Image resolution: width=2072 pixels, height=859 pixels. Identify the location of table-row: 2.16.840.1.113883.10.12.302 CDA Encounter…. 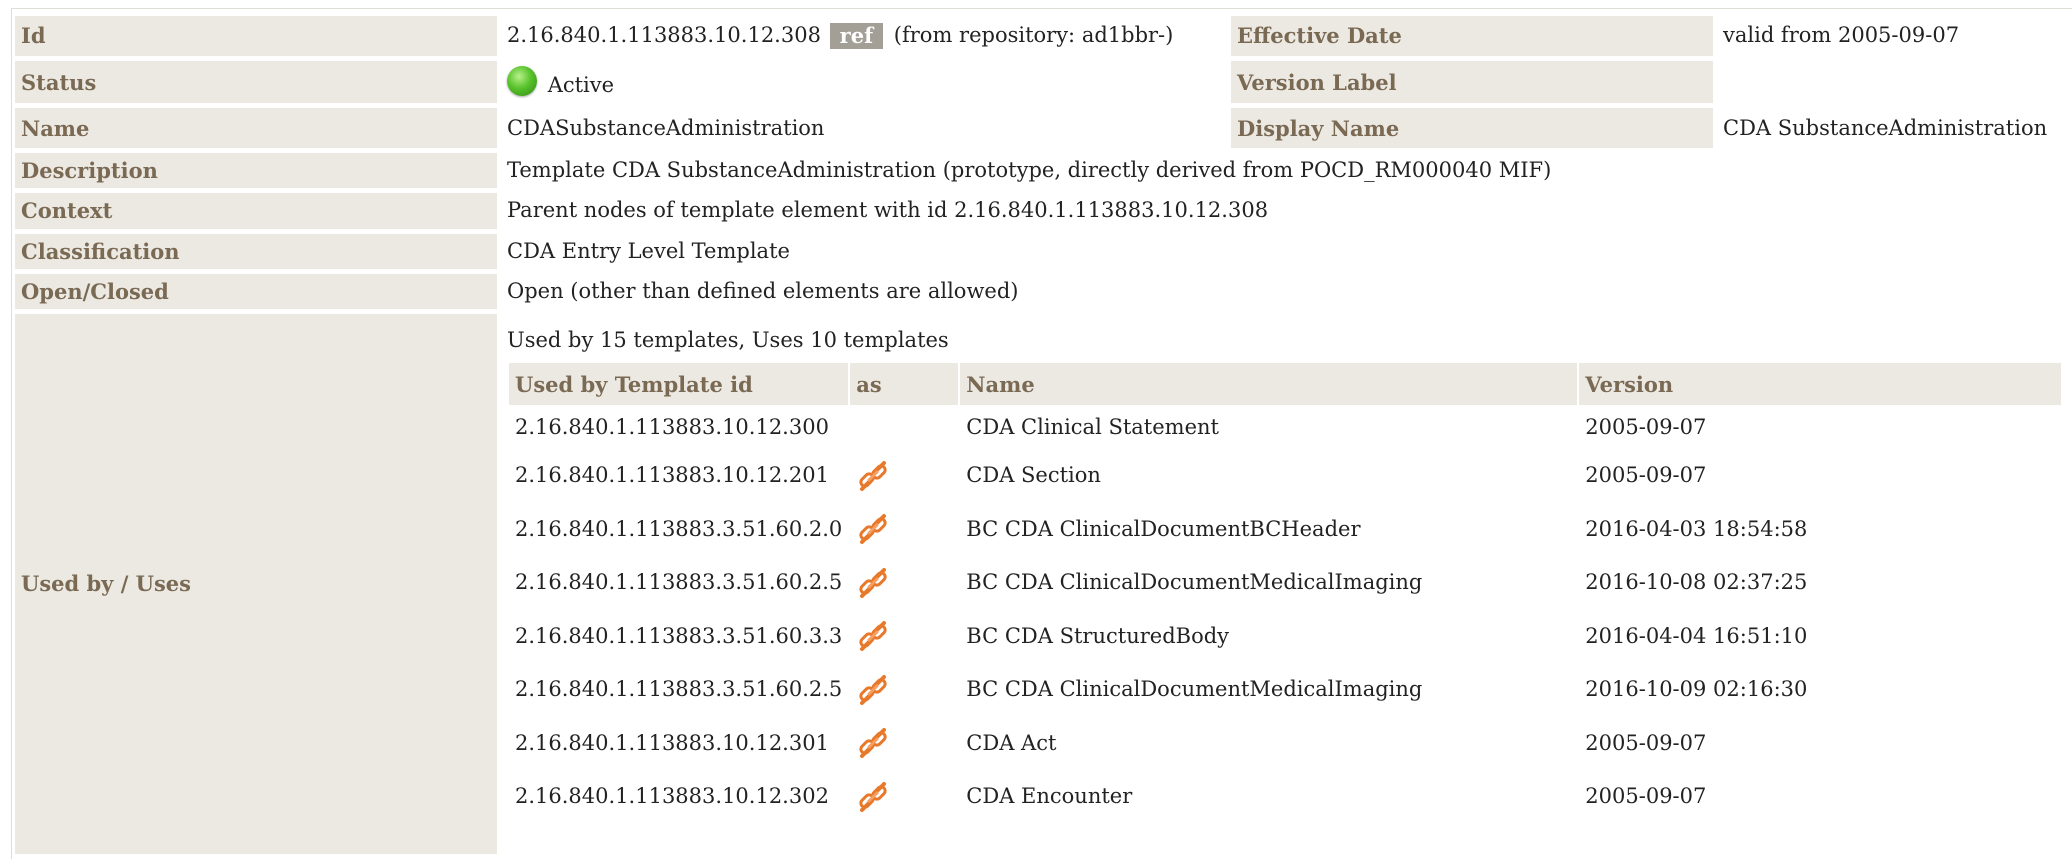
(1285, 797).